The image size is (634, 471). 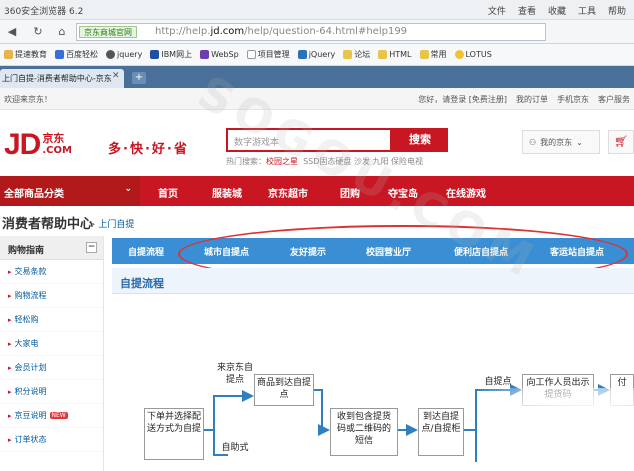 What do you see at coordinates (124, 54) in the screenshot?
I see `bookmark-item: jquery` at bounding box center [124, 54].